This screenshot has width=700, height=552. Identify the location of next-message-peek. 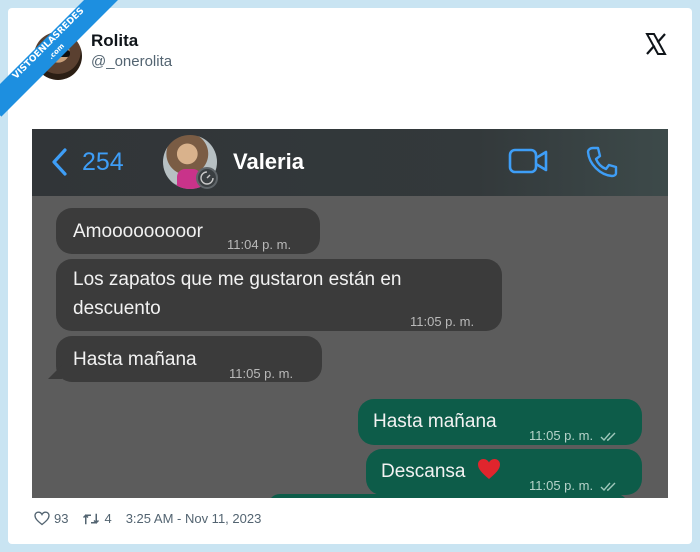
(448, 496).